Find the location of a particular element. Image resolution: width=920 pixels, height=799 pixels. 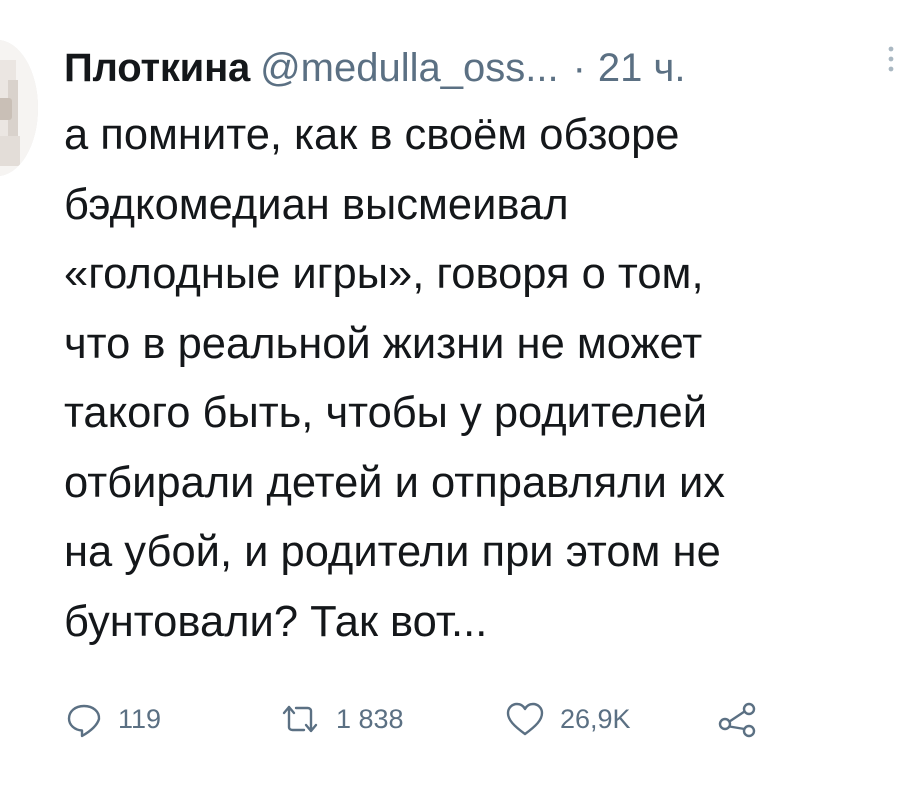

tweet-text-line: что в реальной жизни не может is located at coordinates (383, 343).